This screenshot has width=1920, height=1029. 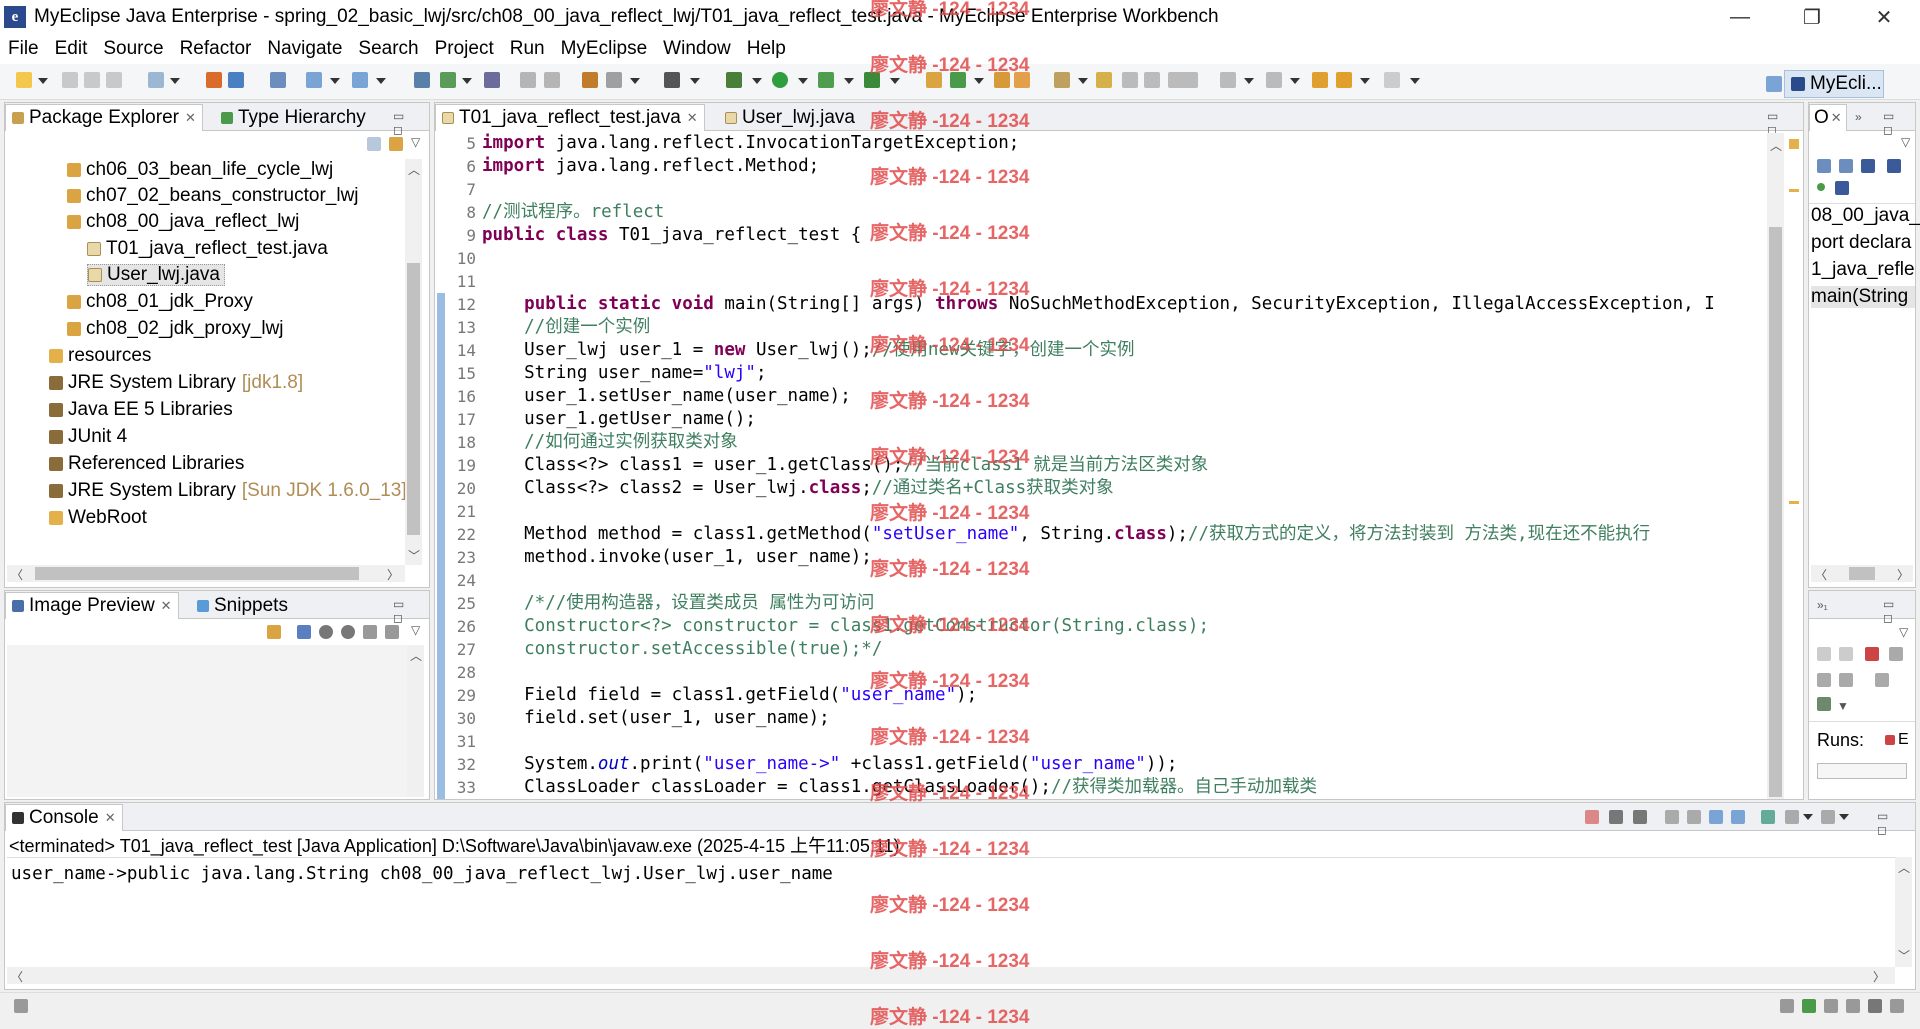 What do you see at coordinates (1824, 680) in the screenshot?
I see `rerun-icon` at bounding box center [1824, 680].